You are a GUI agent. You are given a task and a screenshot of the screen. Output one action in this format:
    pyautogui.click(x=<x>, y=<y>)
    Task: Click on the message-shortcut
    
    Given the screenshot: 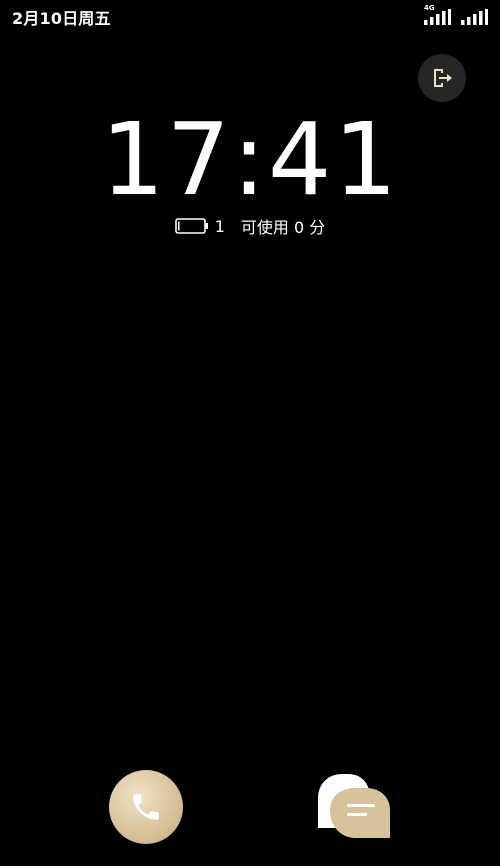 What is the action you would take?
    pyautogui.click(x=354, y=806)
    